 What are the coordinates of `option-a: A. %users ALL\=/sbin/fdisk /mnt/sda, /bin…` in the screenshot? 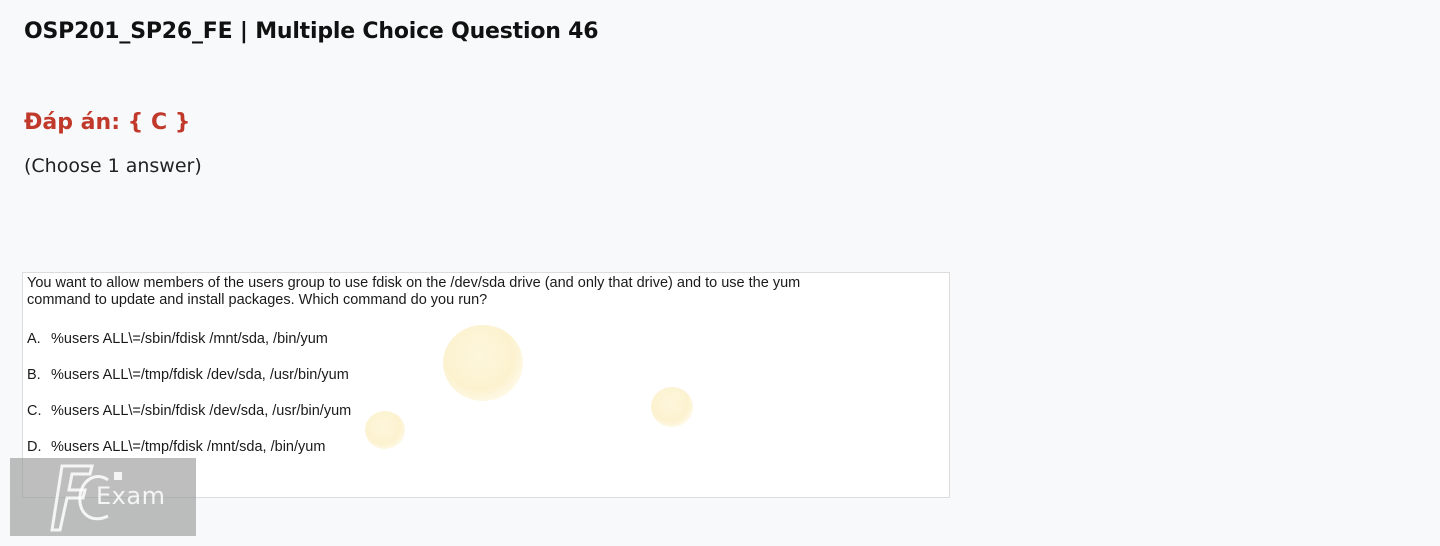 It's located at (177, 339).